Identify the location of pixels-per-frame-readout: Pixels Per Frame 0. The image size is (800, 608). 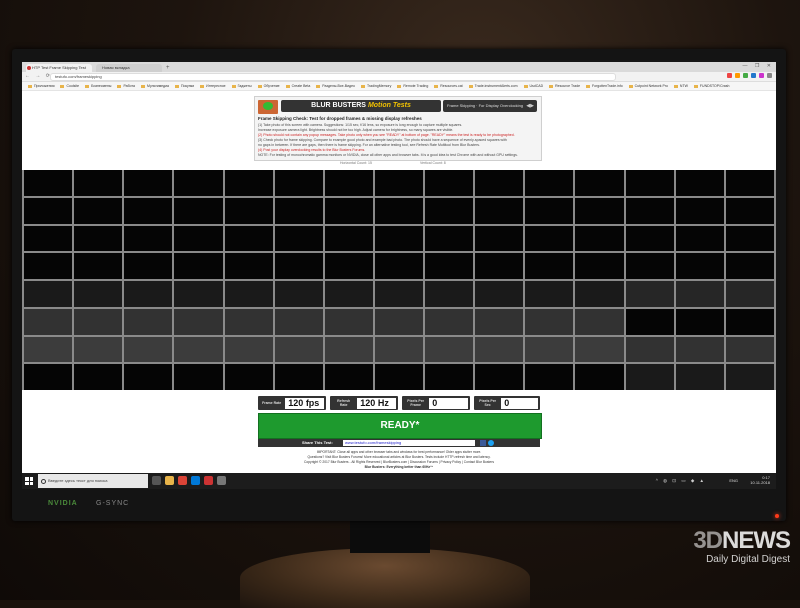
(436, 403).